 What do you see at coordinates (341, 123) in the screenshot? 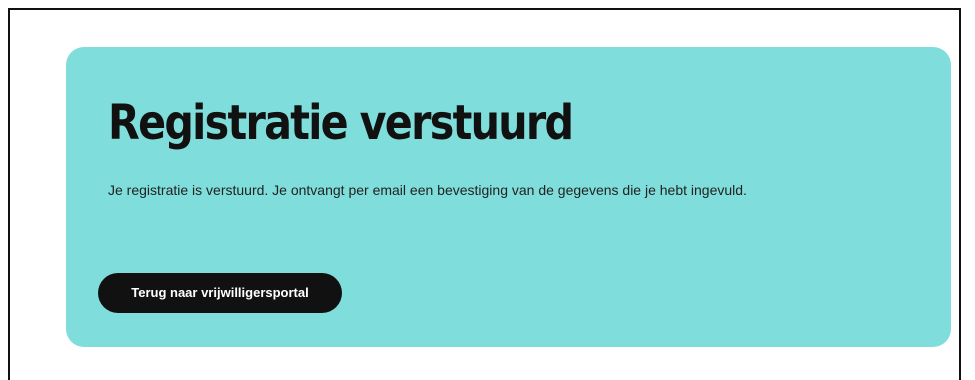
I see `page-title: Registratie verstuurd` at bounding box center [341, 123].